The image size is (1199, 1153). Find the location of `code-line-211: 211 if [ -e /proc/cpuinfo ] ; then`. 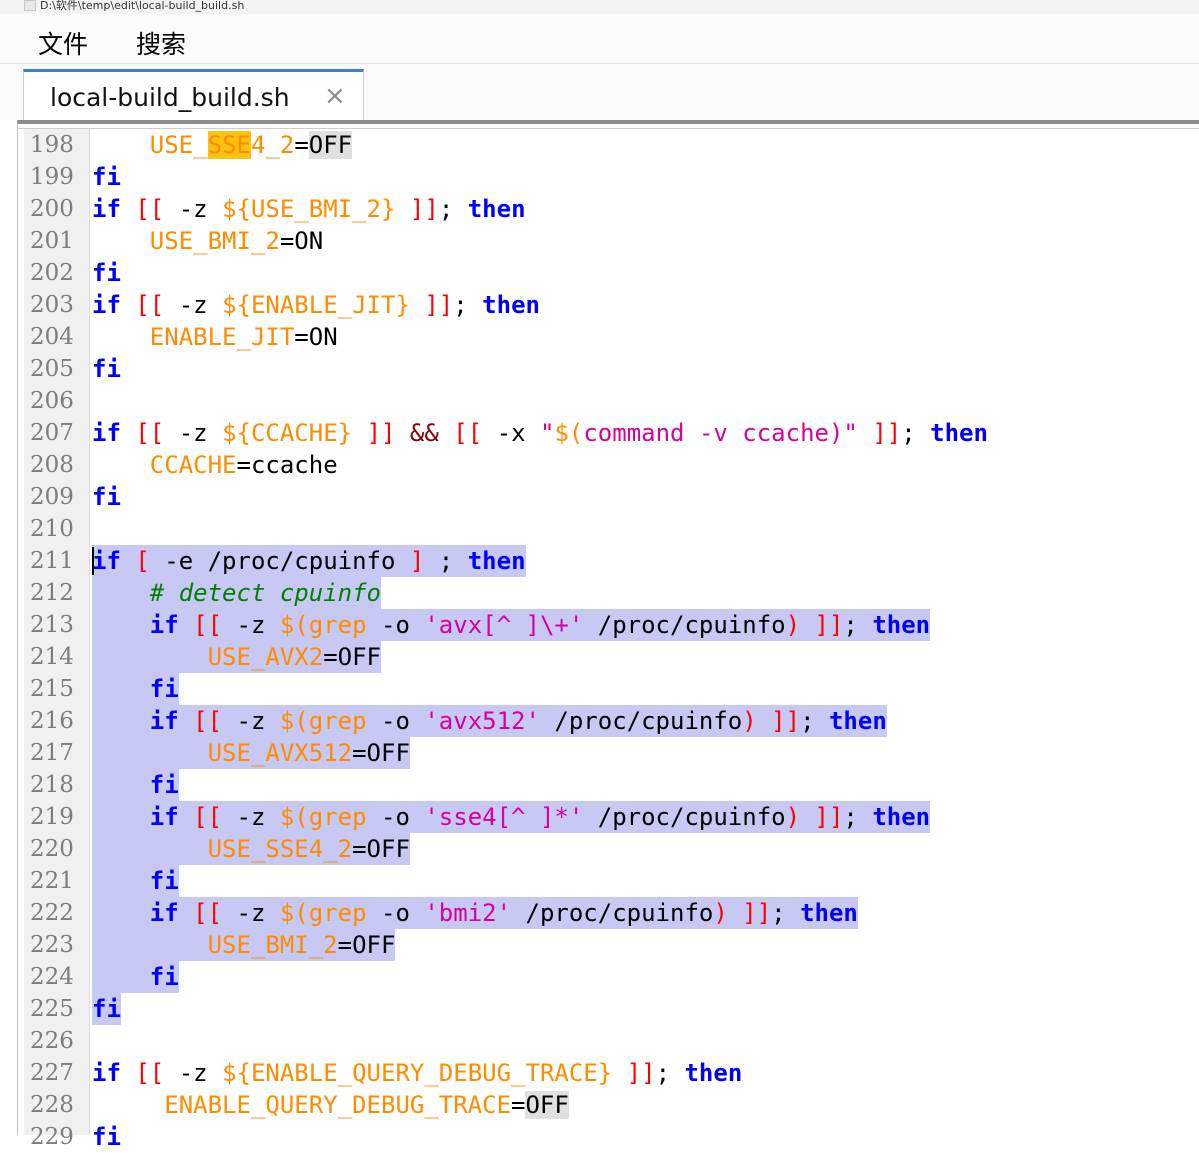

code-line-211: 211 if [ -e /proc/cpuinfo ] ; then is located at coordinates (599, 561).